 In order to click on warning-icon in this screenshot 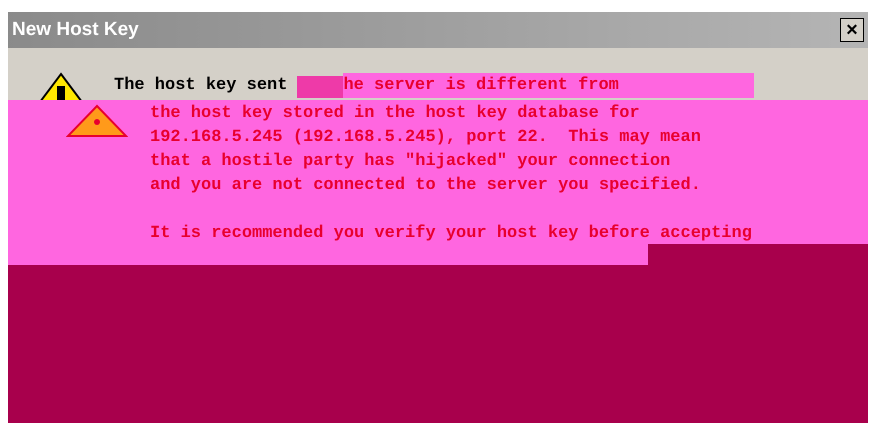, I will do `click(97, 121)`.